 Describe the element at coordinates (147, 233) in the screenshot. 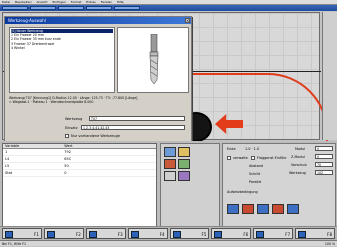

I see `f4-key: F4` at that location.